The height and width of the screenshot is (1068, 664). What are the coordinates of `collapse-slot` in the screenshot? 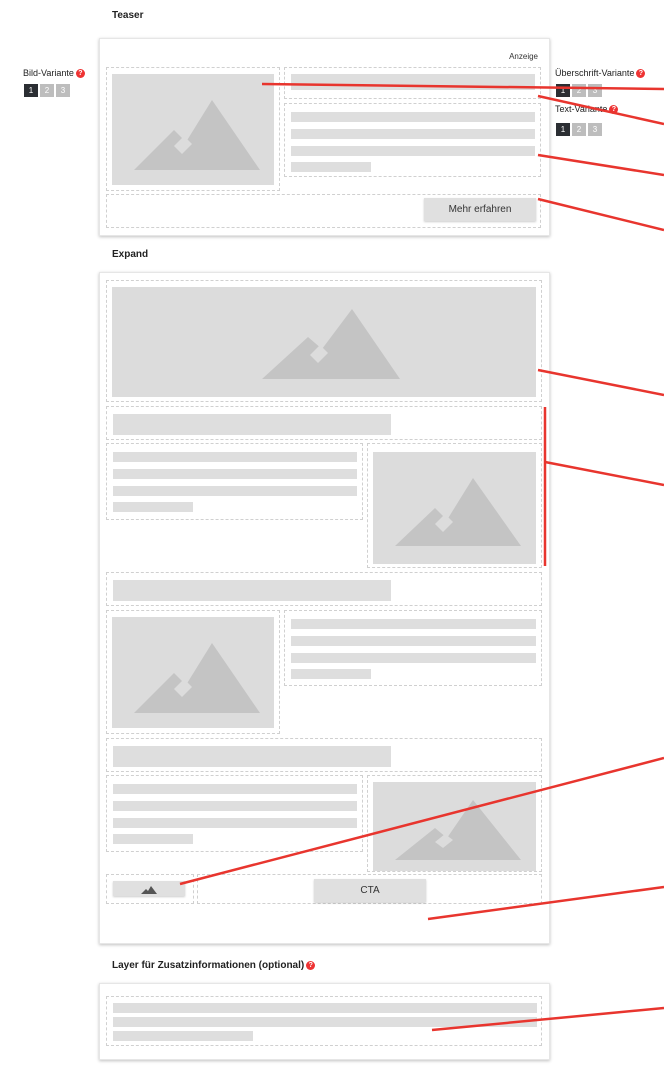 It's located at (150, 889).